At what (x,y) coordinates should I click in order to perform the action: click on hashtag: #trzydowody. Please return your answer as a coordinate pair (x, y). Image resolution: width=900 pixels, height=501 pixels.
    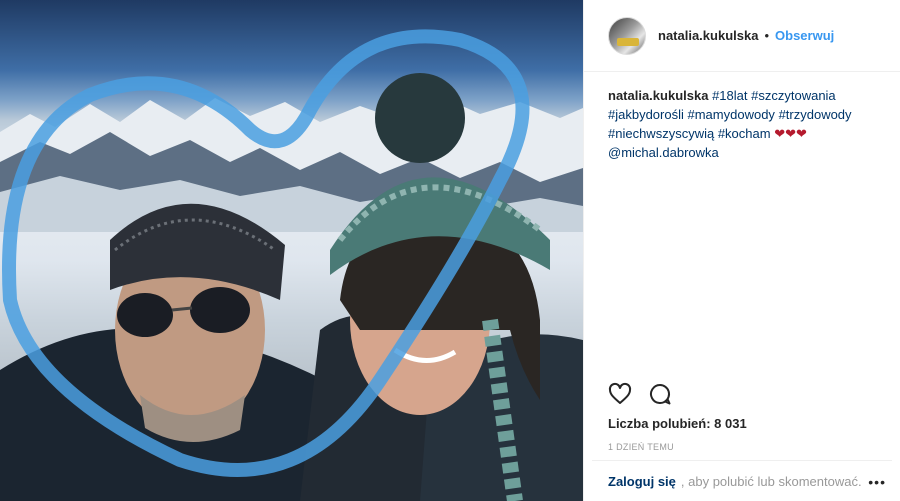
    Looking at the image, I should click on (815, 114).